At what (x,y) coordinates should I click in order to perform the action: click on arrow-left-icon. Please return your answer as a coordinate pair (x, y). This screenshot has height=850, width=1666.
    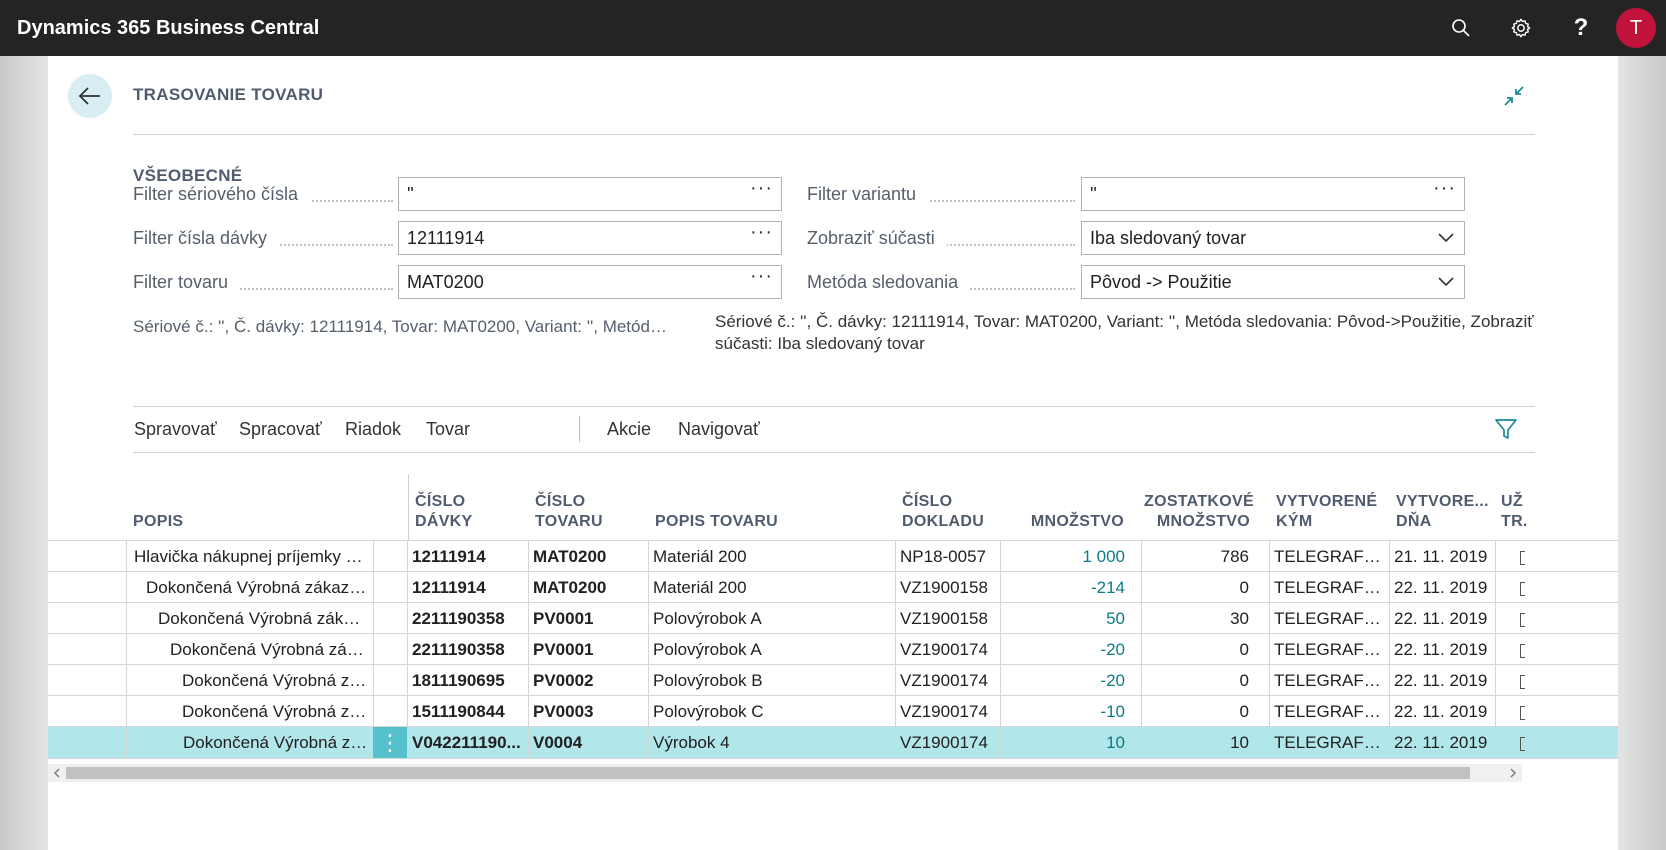
    Looking at the image, I should click on (89, 96).